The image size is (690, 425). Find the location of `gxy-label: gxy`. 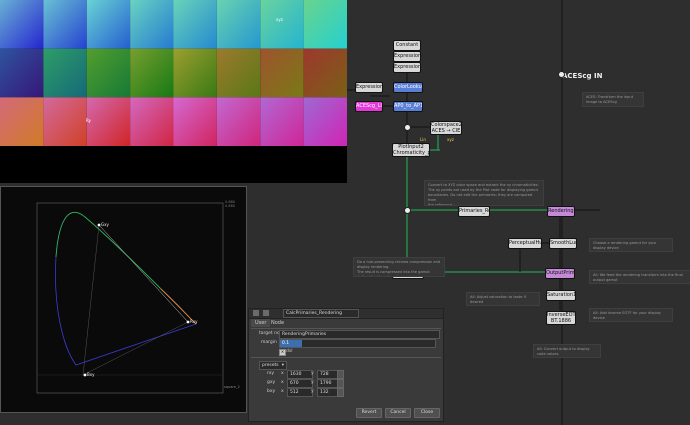

gxy-label: gxy is located at coordinates (271, 382).